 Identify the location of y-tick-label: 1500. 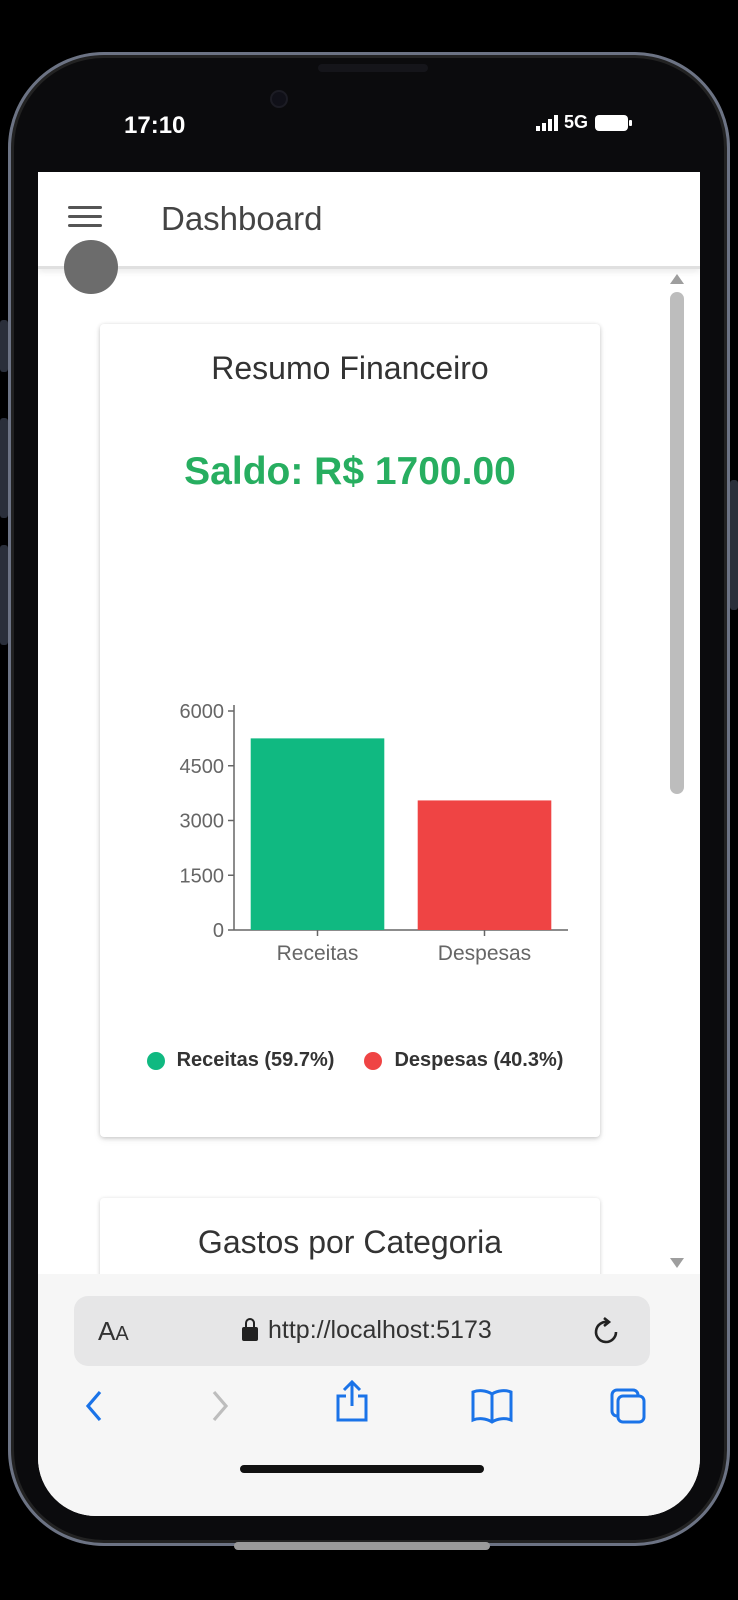
(202, 876).